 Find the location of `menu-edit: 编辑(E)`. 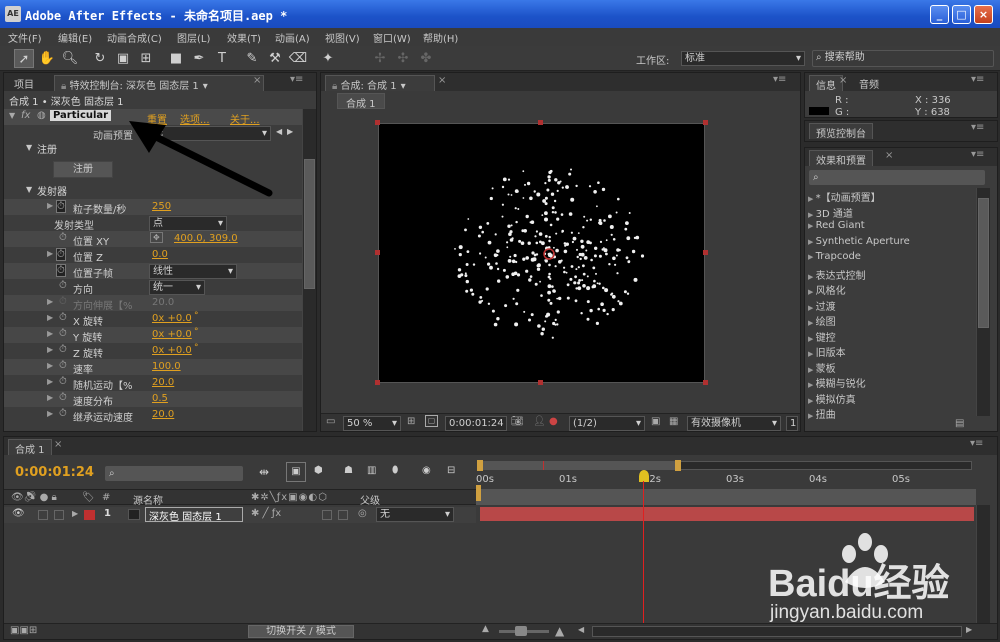

menu-edit: 编辑(E) is located at coordinates (75, 37).